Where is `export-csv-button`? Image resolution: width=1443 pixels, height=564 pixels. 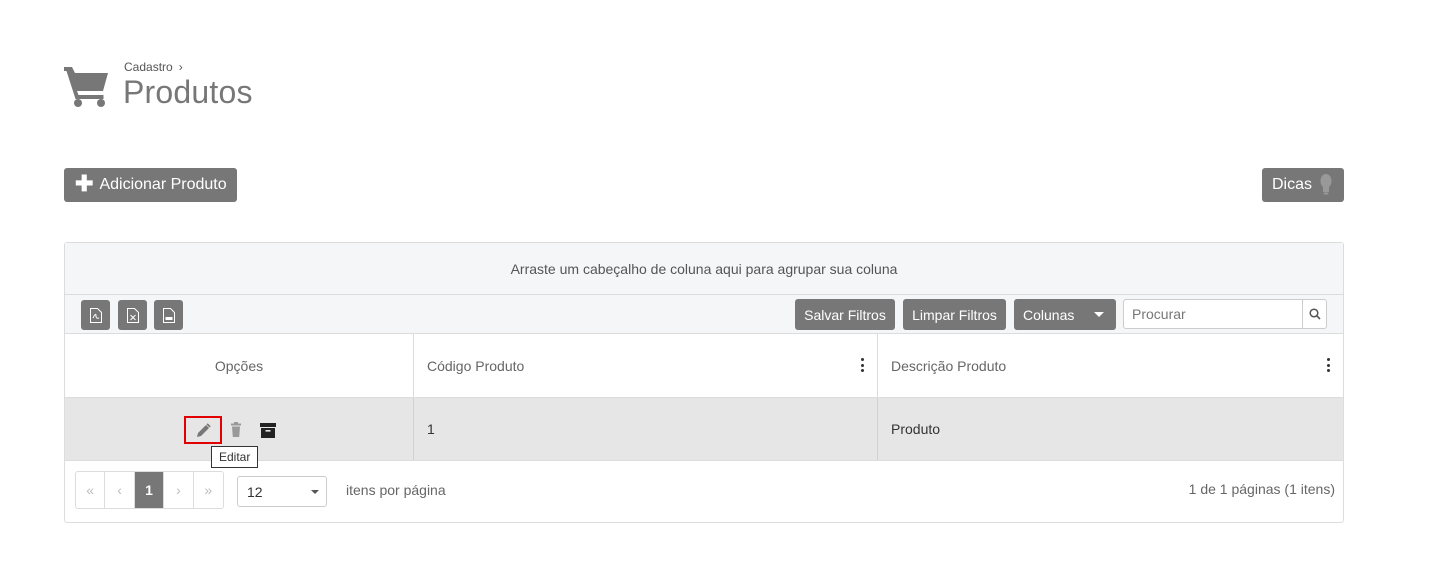 export-csv-button is located at coordinates (168, 315).